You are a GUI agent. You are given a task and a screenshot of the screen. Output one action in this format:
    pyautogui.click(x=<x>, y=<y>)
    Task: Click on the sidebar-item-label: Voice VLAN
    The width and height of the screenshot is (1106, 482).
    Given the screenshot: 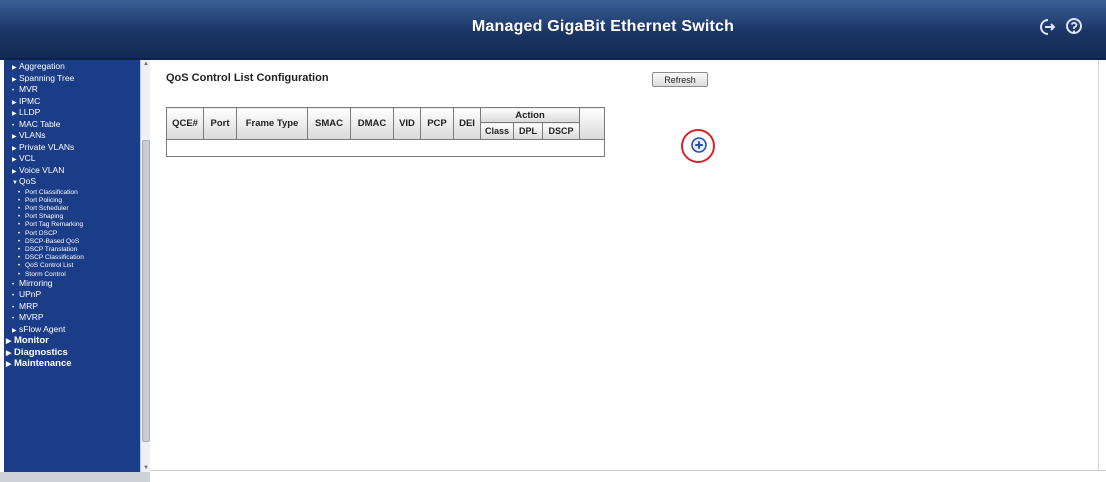 What is the action you would take?
    pyautogui.click(x=42, y=169)
    